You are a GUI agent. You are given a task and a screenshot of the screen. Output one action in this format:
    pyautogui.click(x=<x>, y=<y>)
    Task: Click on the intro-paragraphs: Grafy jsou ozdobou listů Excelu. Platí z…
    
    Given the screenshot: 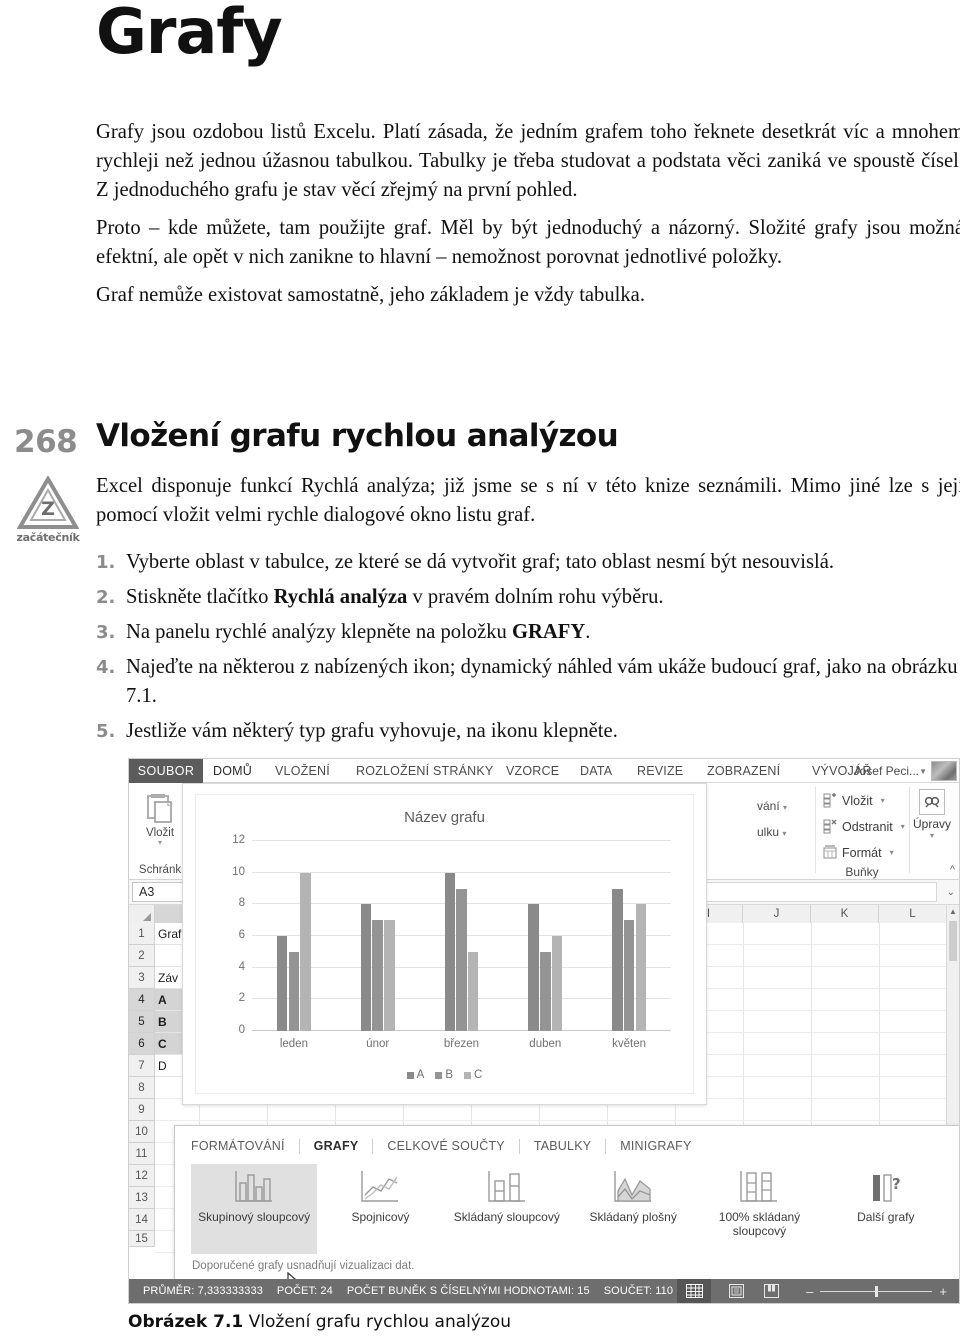 What is the action you would take?
    pyautogui.click(x=528, y=218)
    